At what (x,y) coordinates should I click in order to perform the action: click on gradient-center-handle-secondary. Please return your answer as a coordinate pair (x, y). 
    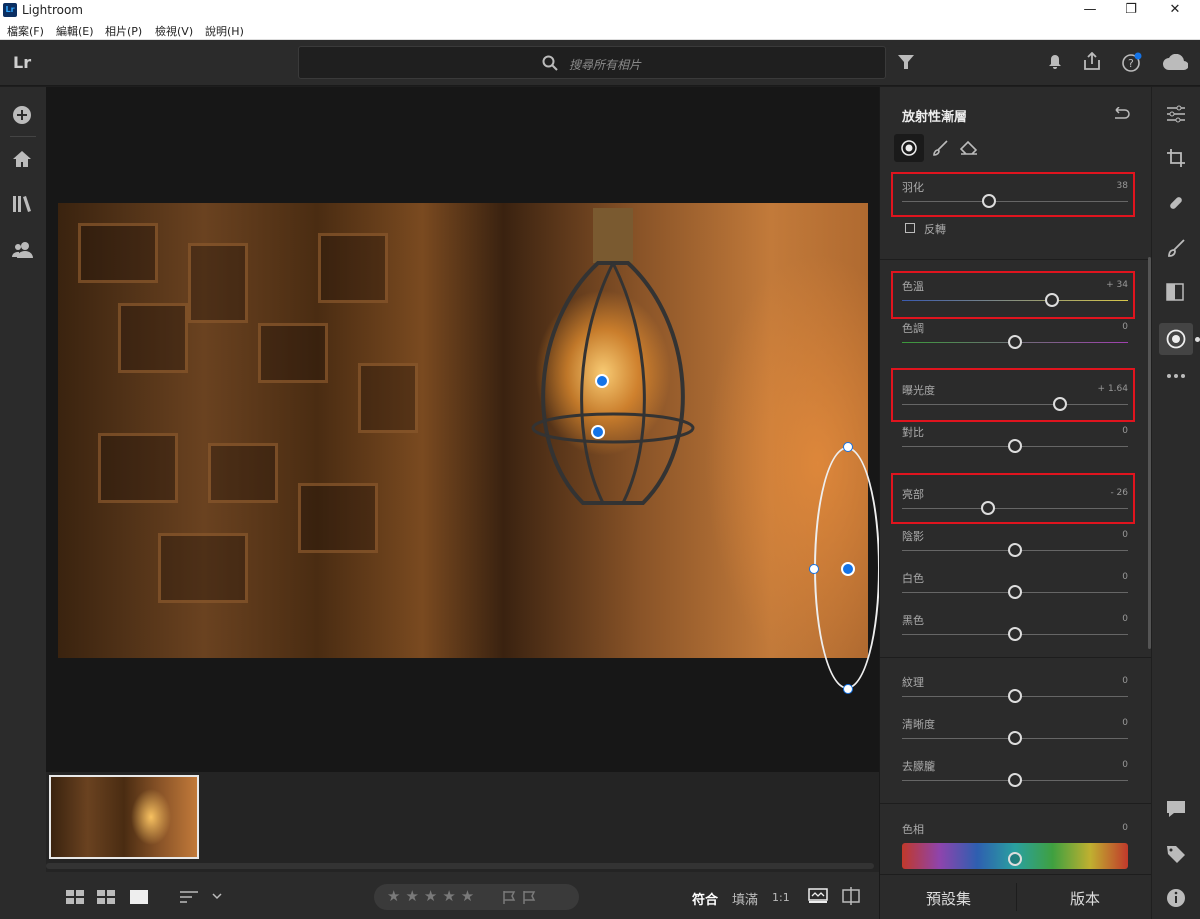
    Looking at the image, I should click on (598, 432).